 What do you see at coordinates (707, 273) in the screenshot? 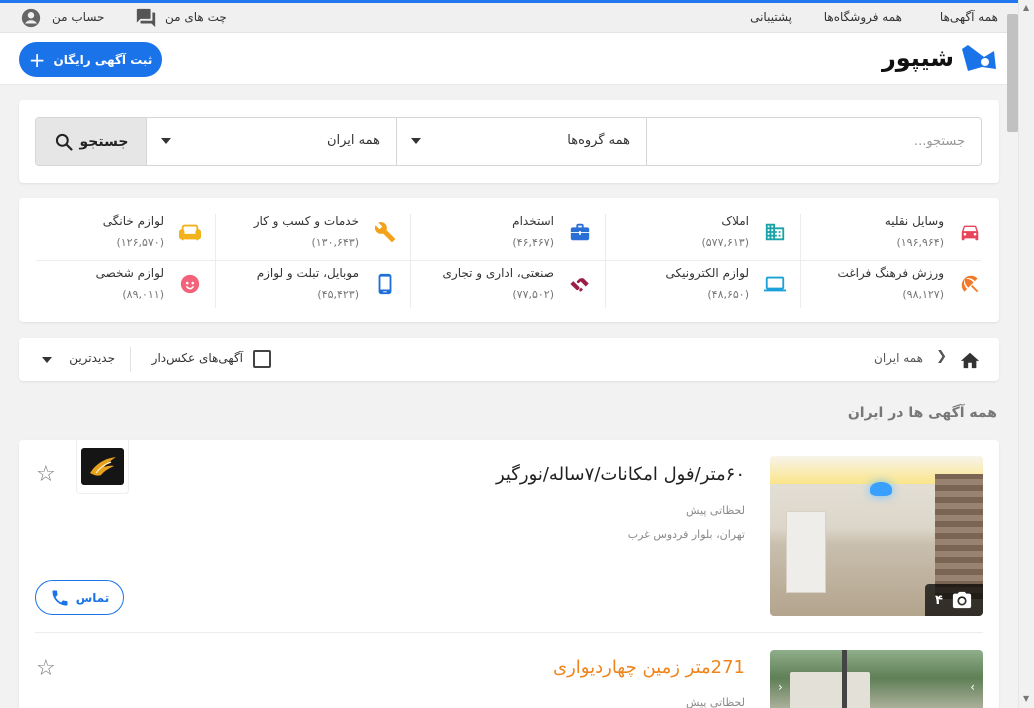
I see `category-name: لوازم الکترونیکی` at bounding box center [707, 273].